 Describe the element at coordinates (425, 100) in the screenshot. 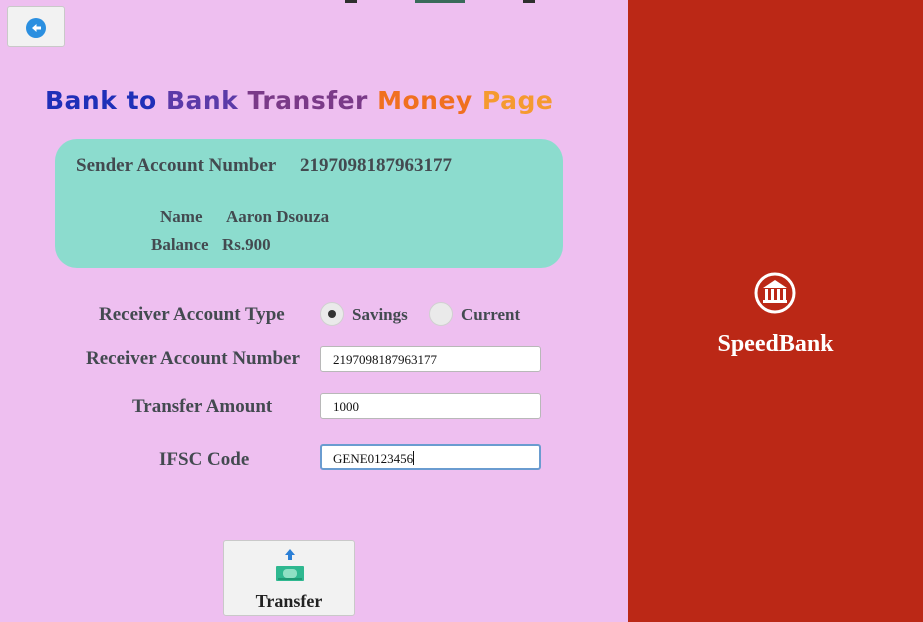

I see `title-word: Money` at that location.